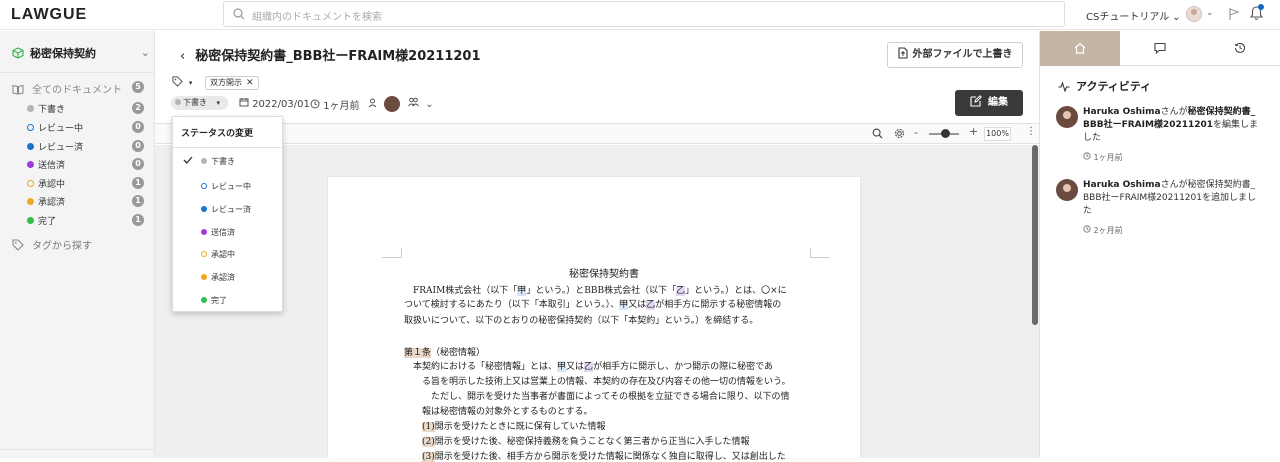 This screenshot has height=462, width=1280. I want to click on document-updated: 1ヶ月前, so click(335, 104).